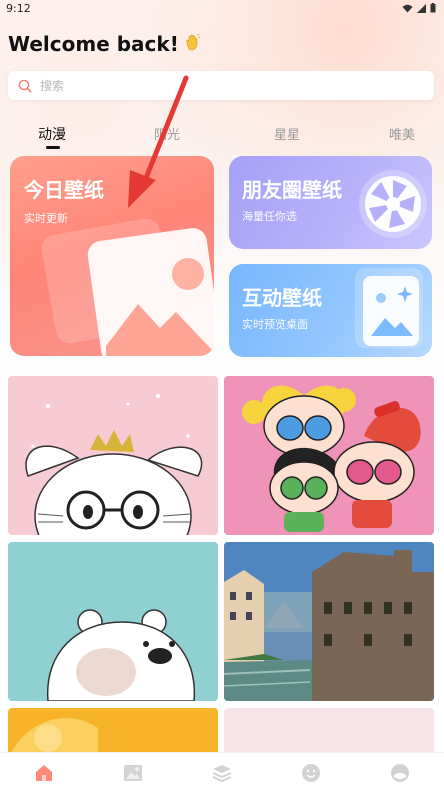 This screenshot has height=792, width=444. Describe the element at coordinates (282, 298) in the screenshot. I see `live-card-title: 互动壁纸` at that location.